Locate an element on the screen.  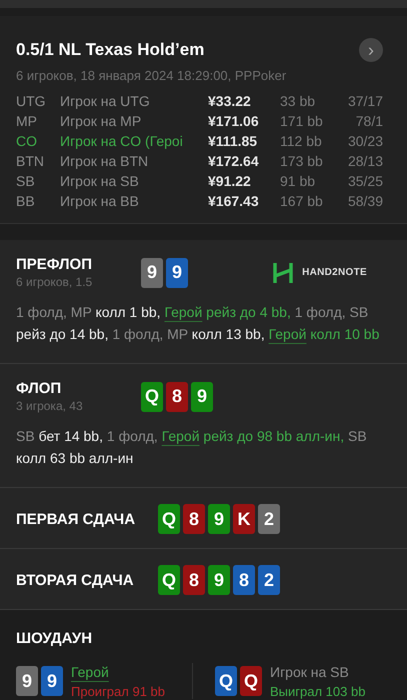
street-title: ФЛОП is located at coordinates (39, 388).